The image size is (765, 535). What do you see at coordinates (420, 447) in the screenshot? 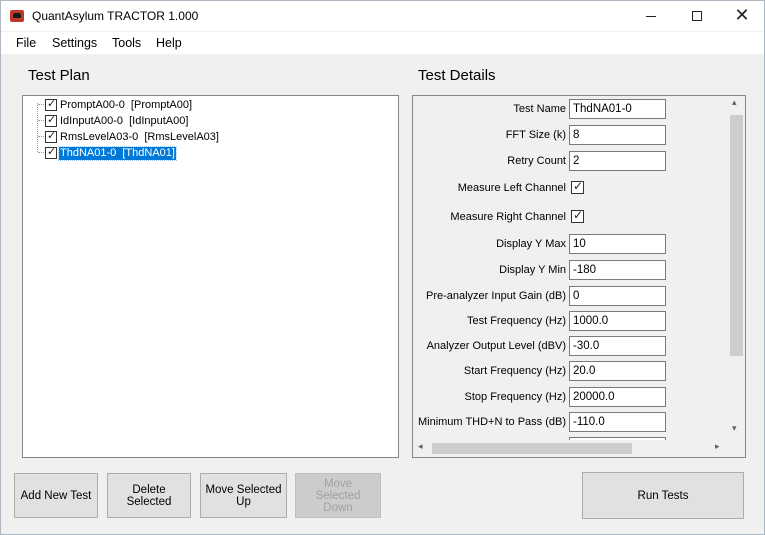
I see `scroll-left-icon: ◂` at bounding box center [420, 447].